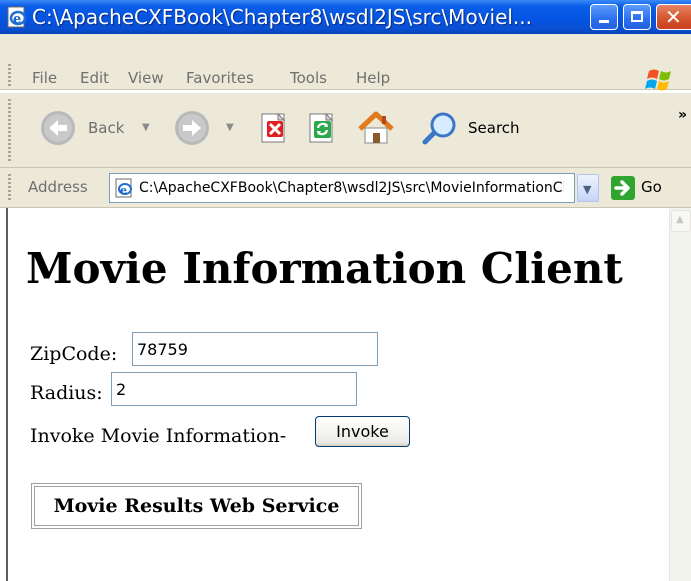 The image size is (691, 581). What do you see at coordinates (373, 78) in the screenshot?
I see `menu-help: Help` at bounding box center [373, 78].